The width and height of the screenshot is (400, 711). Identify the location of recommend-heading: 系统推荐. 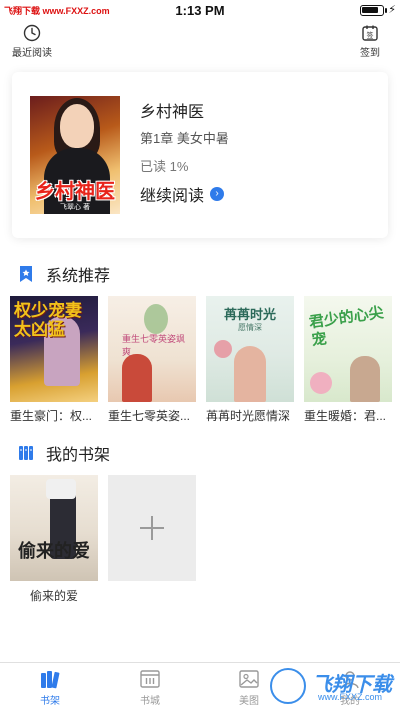
(64, 274).